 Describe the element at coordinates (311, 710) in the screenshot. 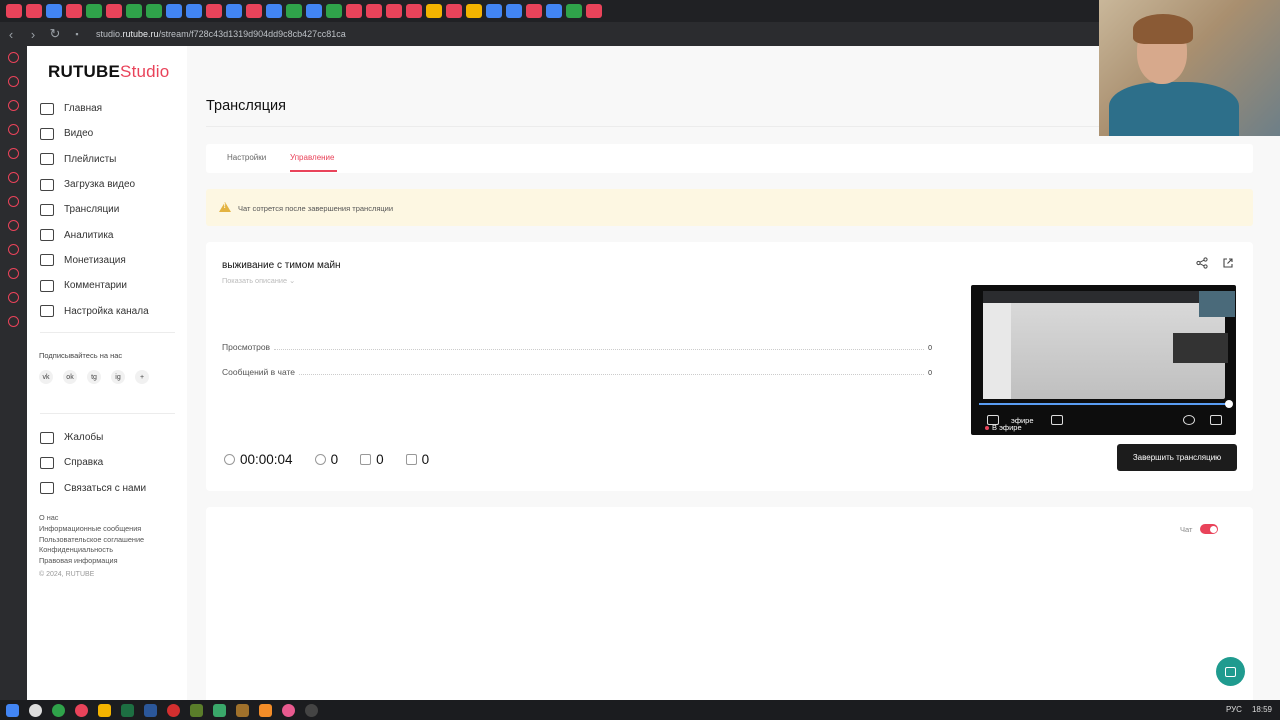

I see `obs-icon` at that location.